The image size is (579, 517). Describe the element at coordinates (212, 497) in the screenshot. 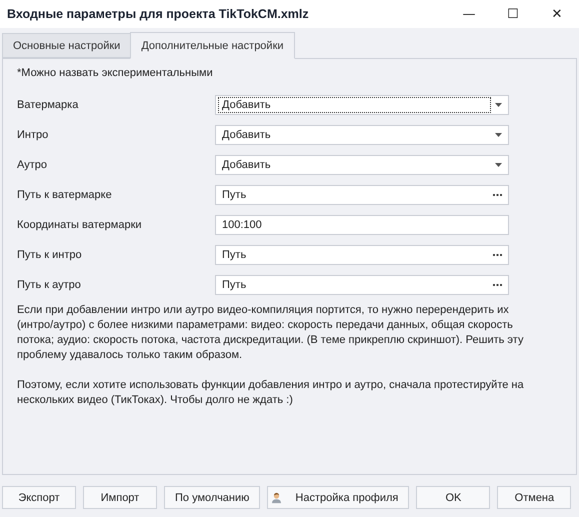

I see `dialog-button: По умолчанию` at that location.